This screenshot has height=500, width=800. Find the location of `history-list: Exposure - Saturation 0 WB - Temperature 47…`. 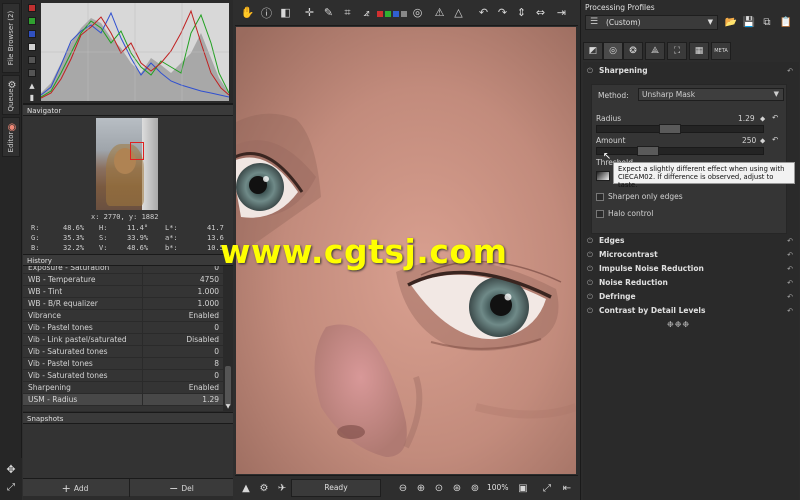

history-list: Exposure - Saturation 0 WB - Temperature 47… is located at coordinates (123, 338).